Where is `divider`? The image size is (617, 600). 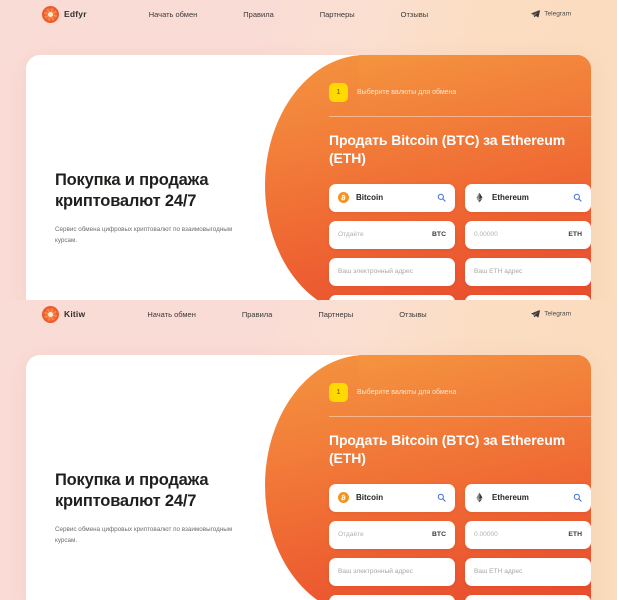
divider is located at coordinates (460, 116).